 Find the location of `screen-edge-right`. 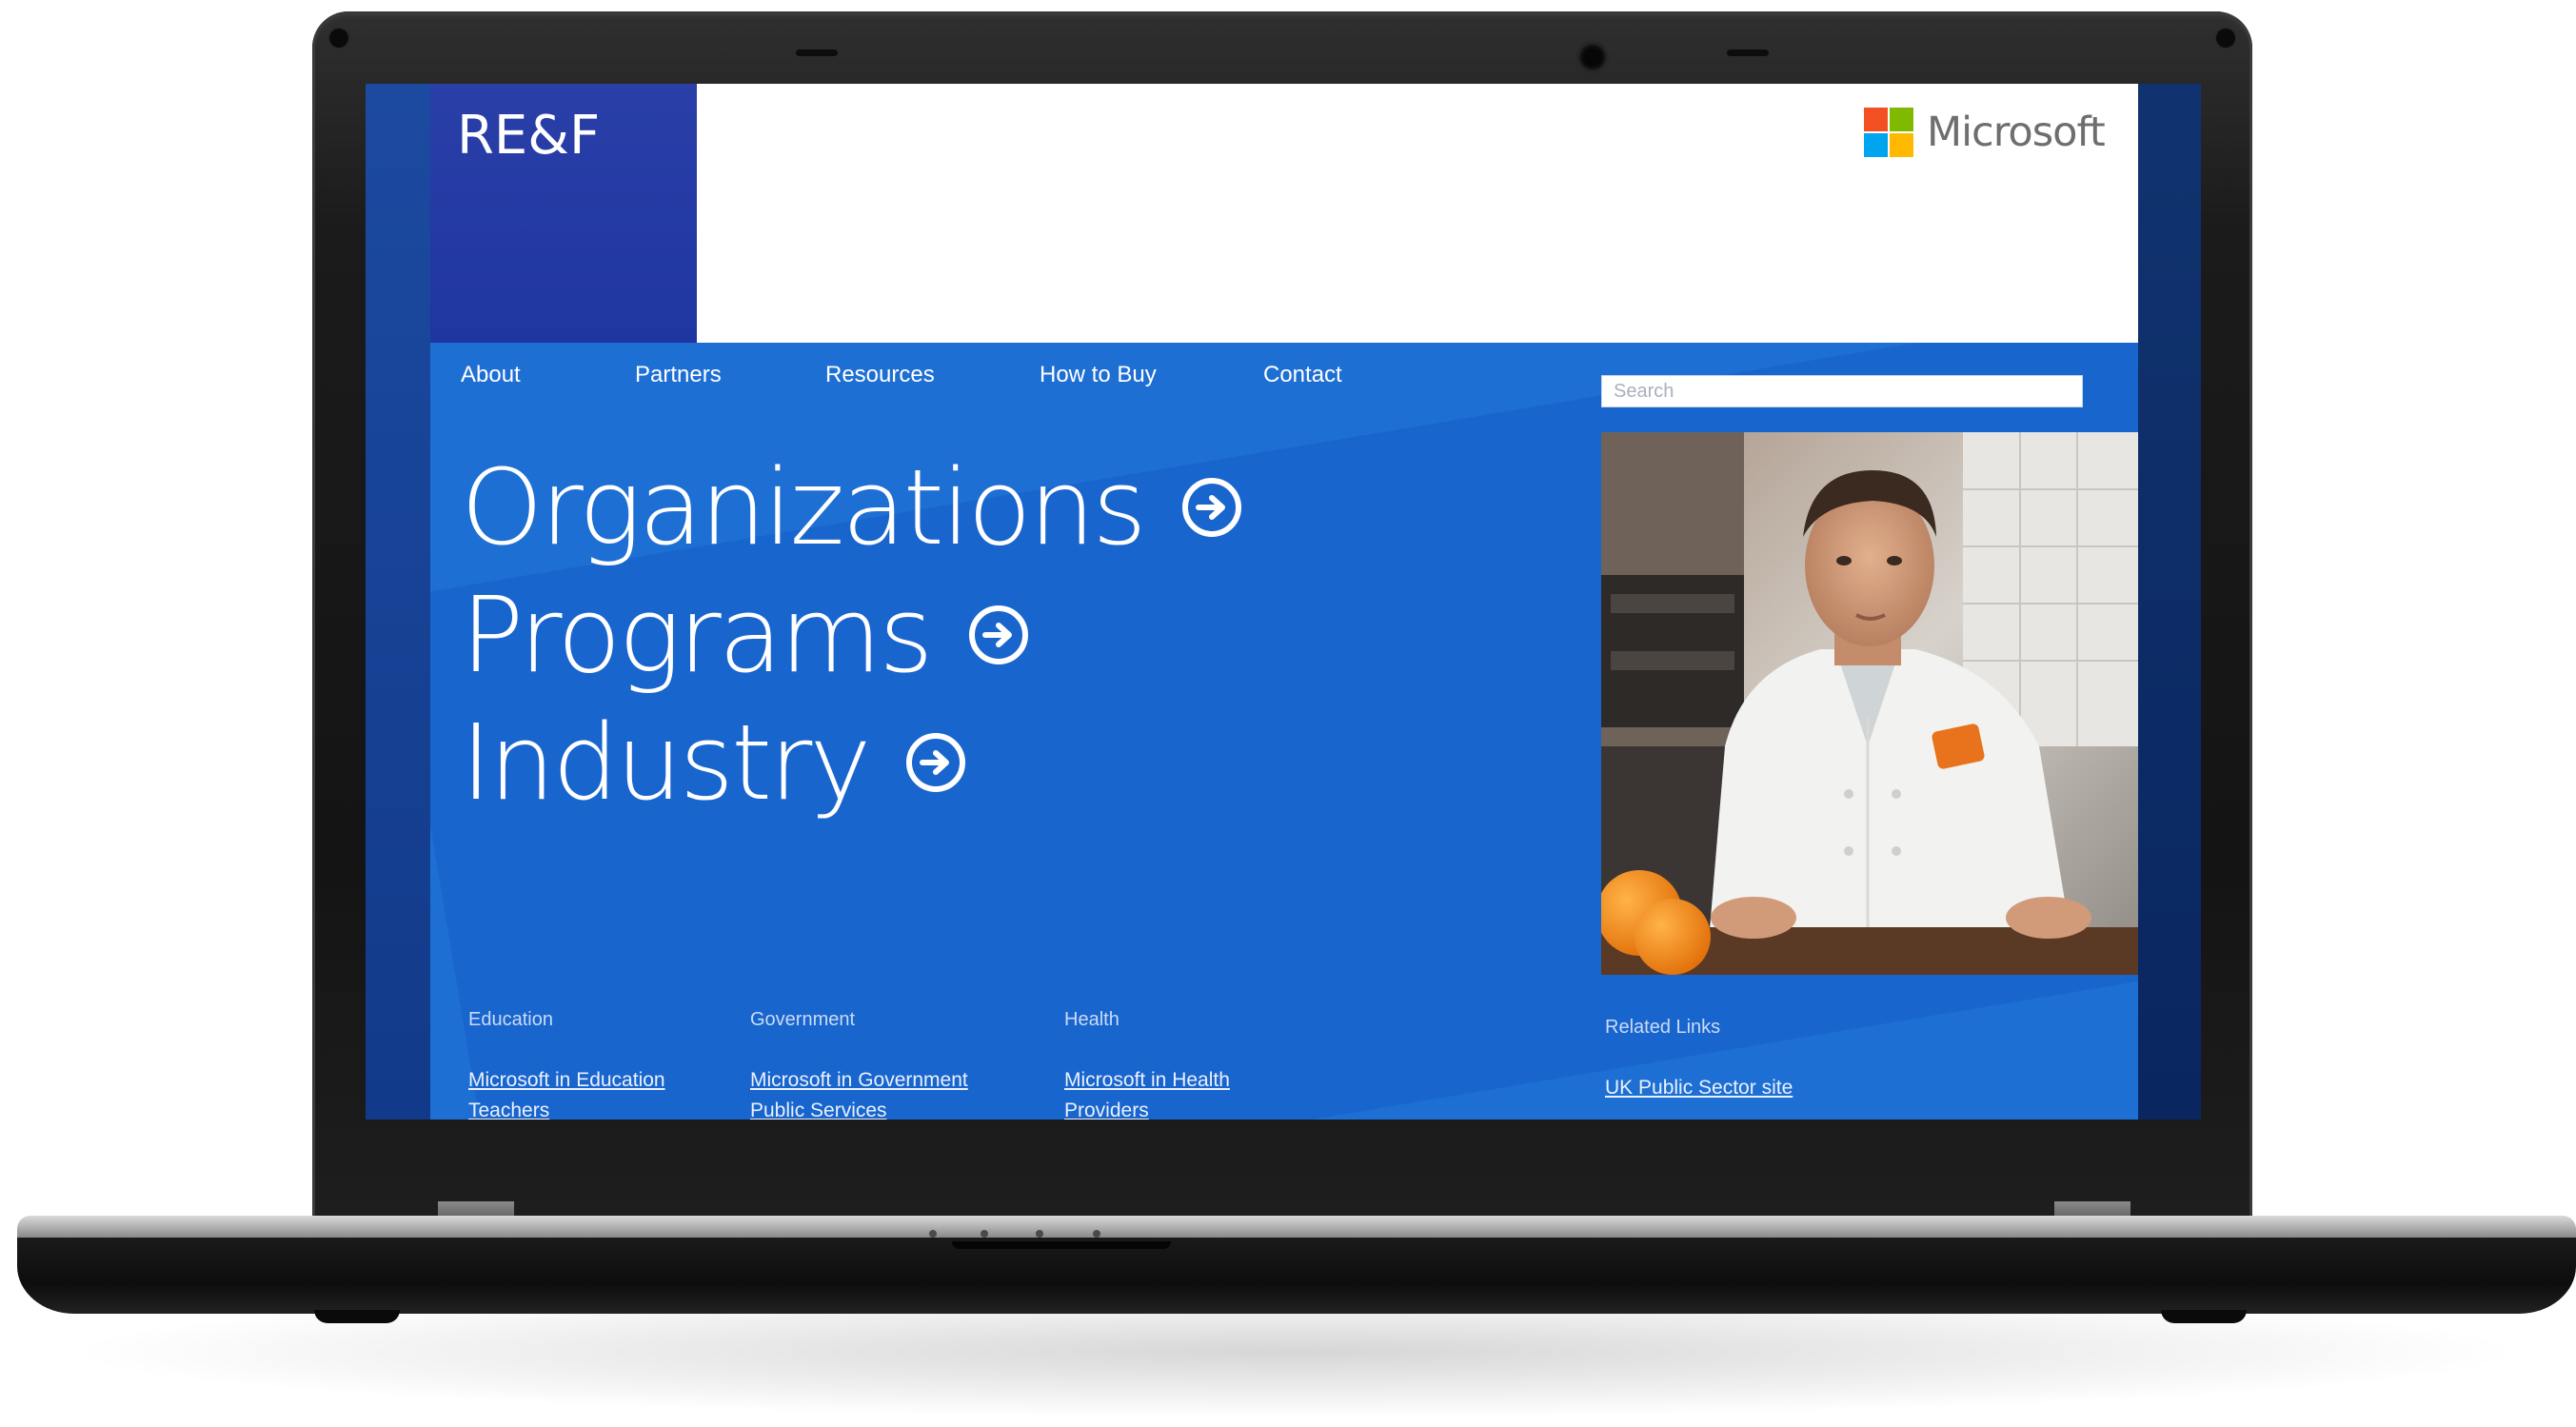

screen-edge-right is located at coordinates (2169, 602).